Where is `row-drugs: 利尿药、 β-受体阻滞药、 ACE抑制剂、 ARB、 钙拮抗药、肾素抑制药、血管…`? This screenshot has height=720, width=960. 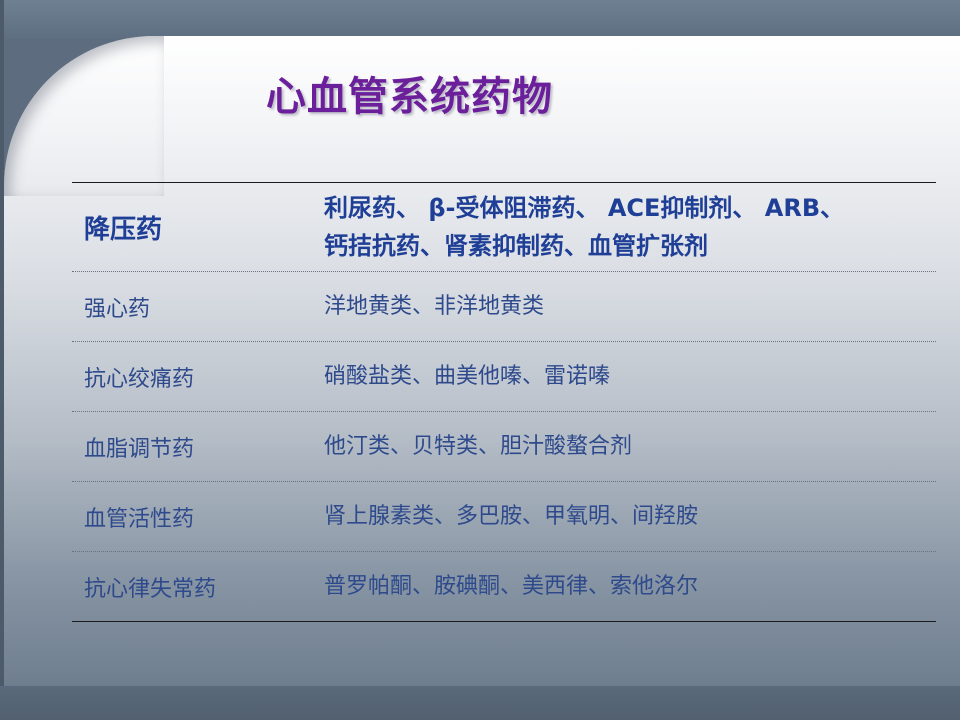 row-drugs: 利尿药、 β-受体阻滞药、 ACE抑制剂、 ARB、 钙拮抗药、肾素抑制药、血管… is located at coordinates (630, 227).